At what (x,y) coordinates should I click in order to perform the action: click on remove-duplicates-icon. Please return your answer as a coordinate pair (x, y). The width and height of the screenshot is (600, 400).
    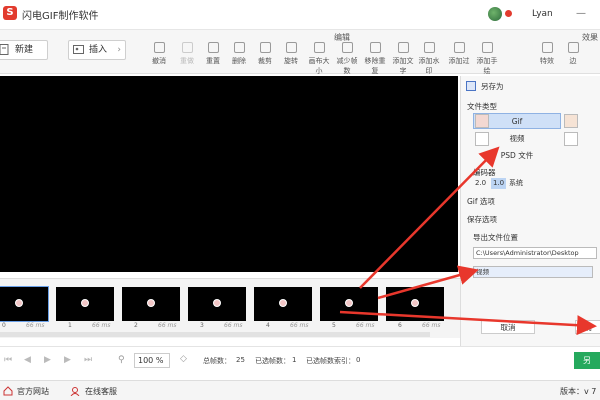
    Looking at the image, I should click on (375, 47).